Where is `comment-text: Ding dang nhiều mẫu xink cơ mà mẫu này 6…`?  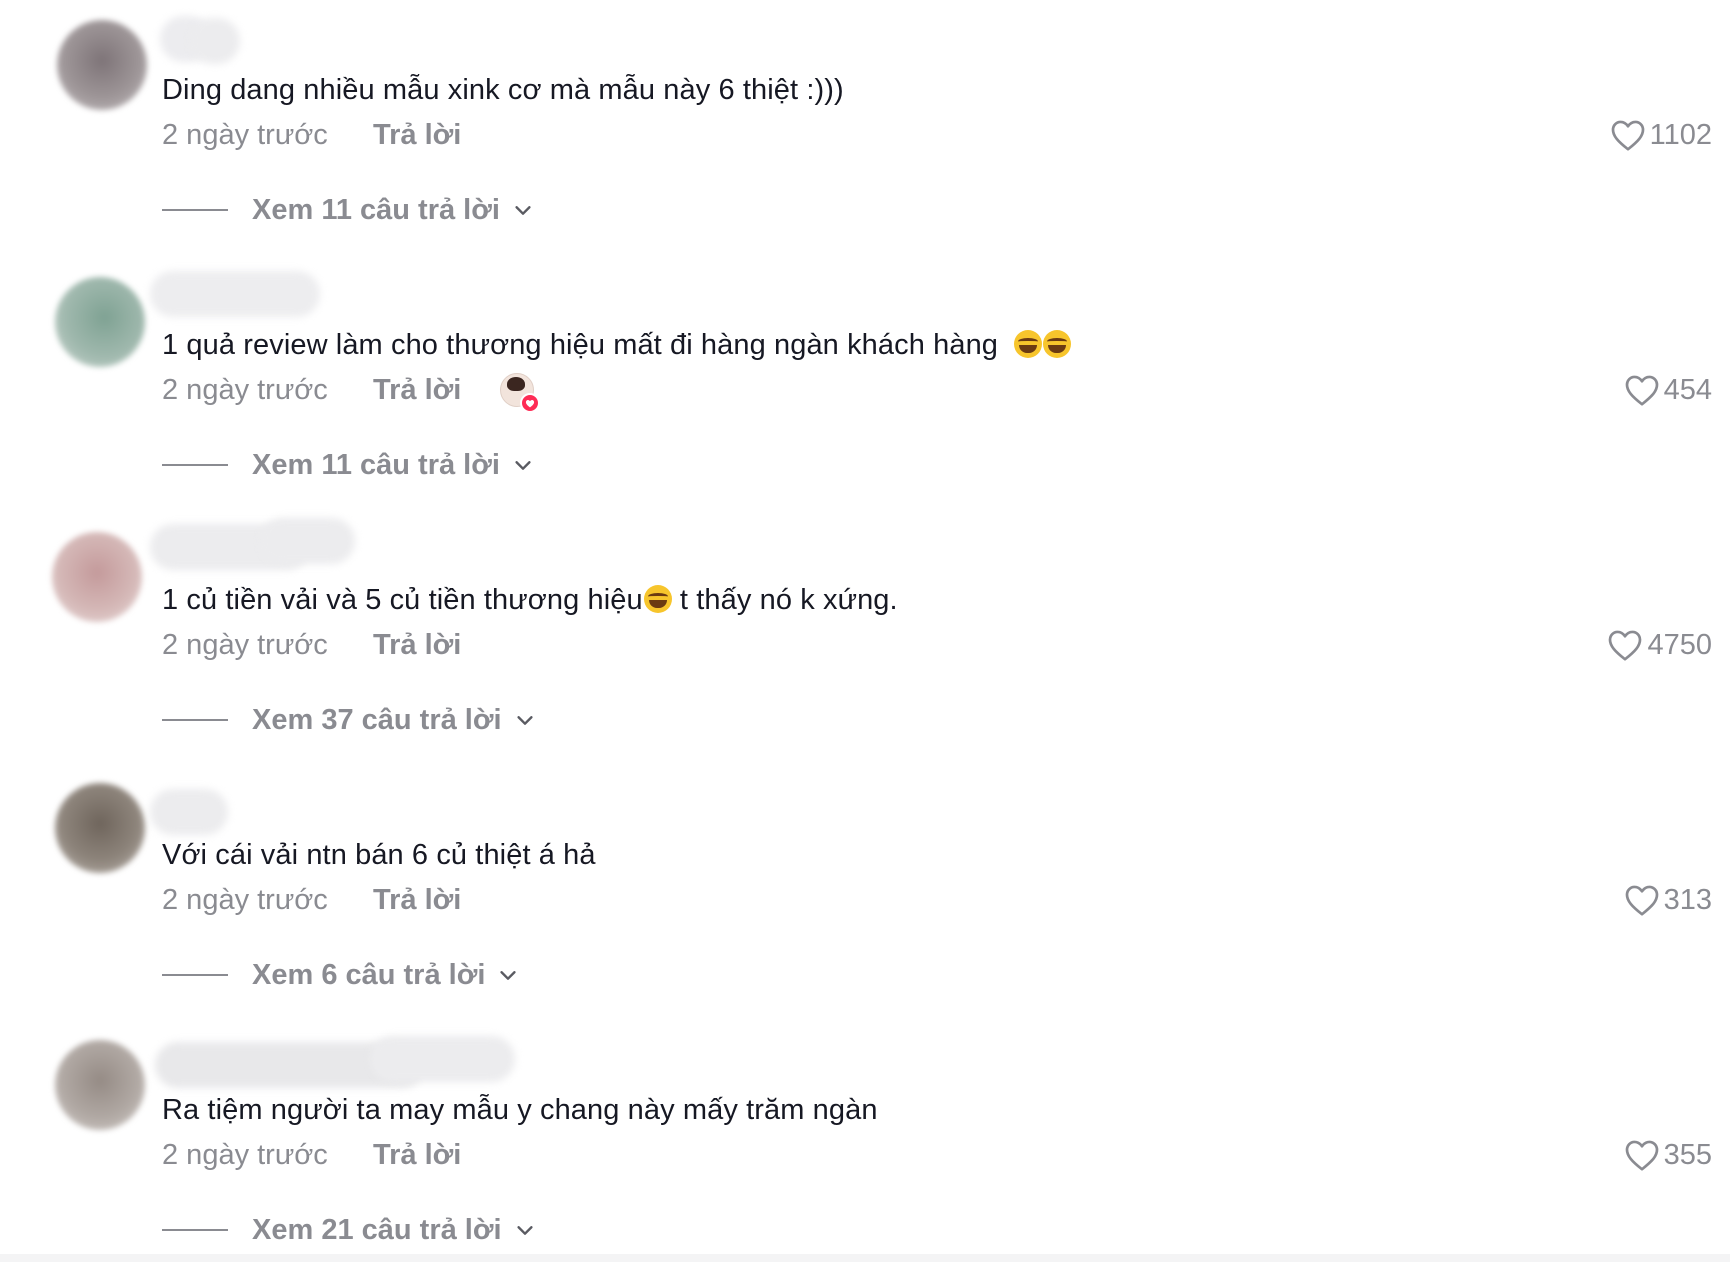
comment-text: Ding dang nhiều mẫu xink cơ mà mẫu này 6… is located at coordinates (503, 90).